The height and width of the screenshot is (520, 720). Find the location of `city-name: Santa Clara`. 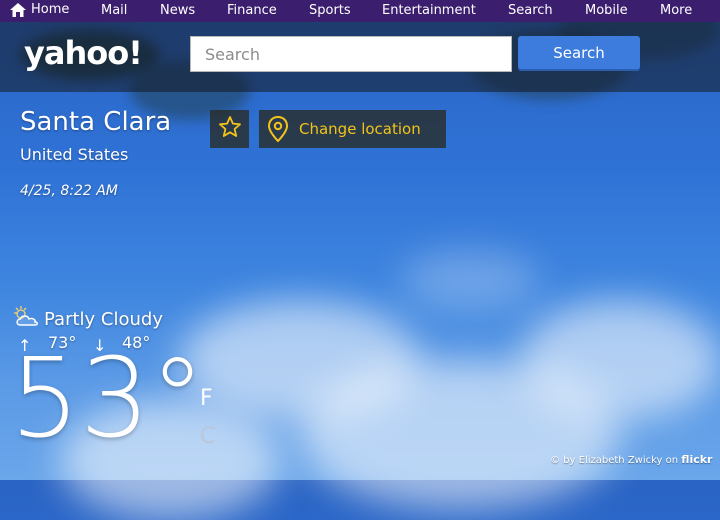

city-name: Santa Clara is located at coordinates (96, 122).